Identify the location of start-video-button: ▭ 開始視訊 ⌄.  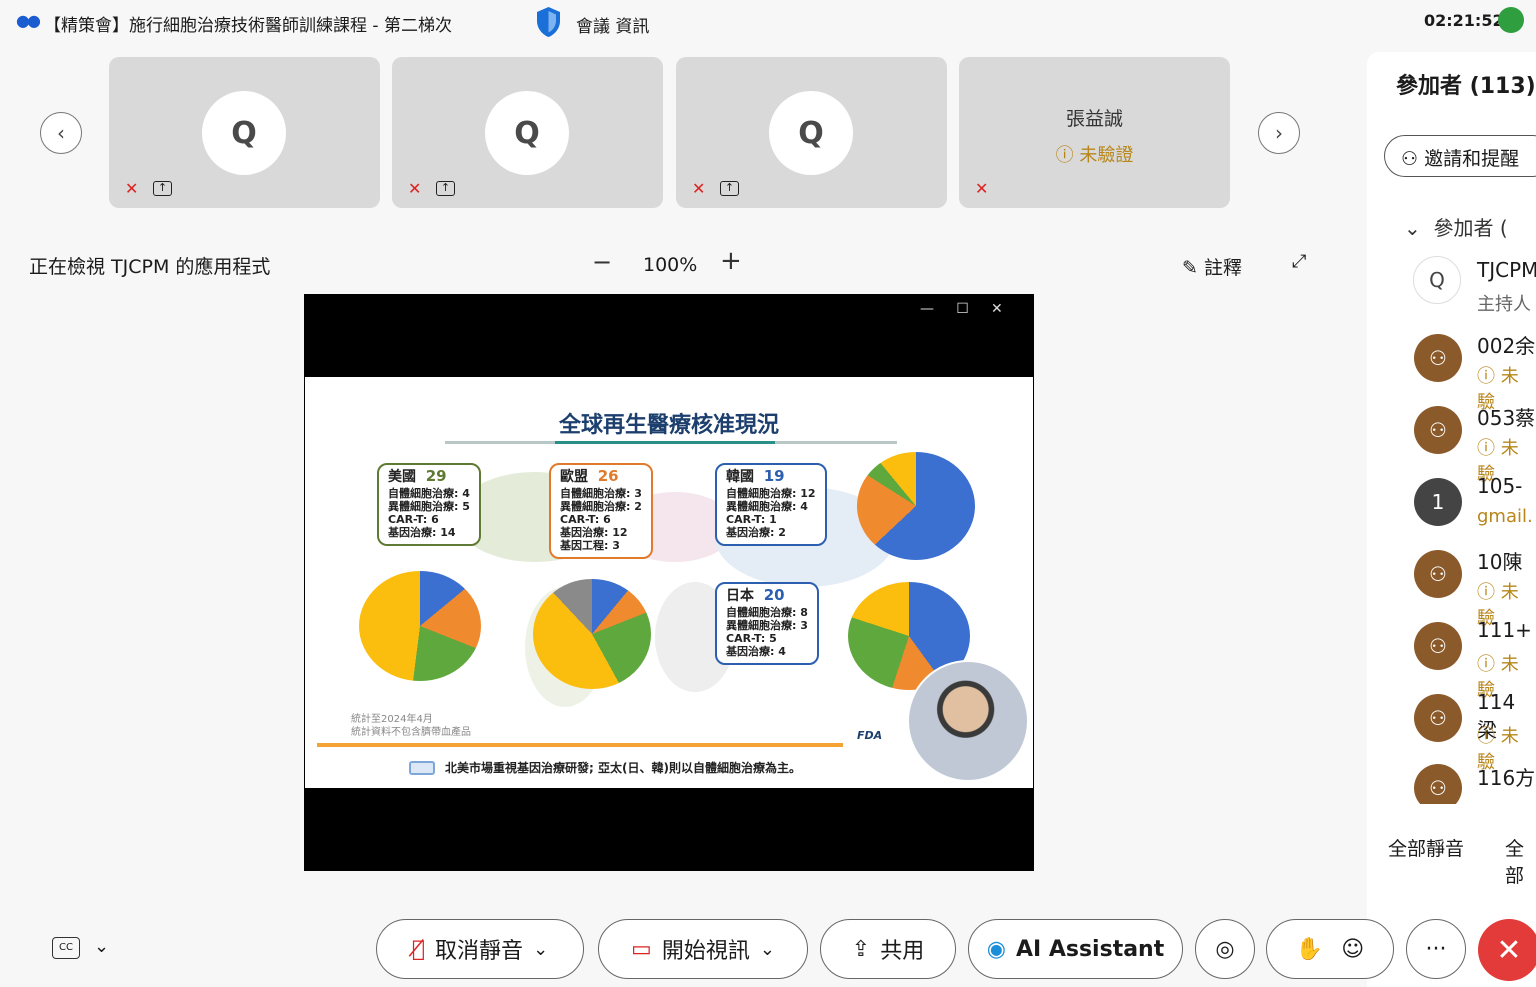
(703, 949).